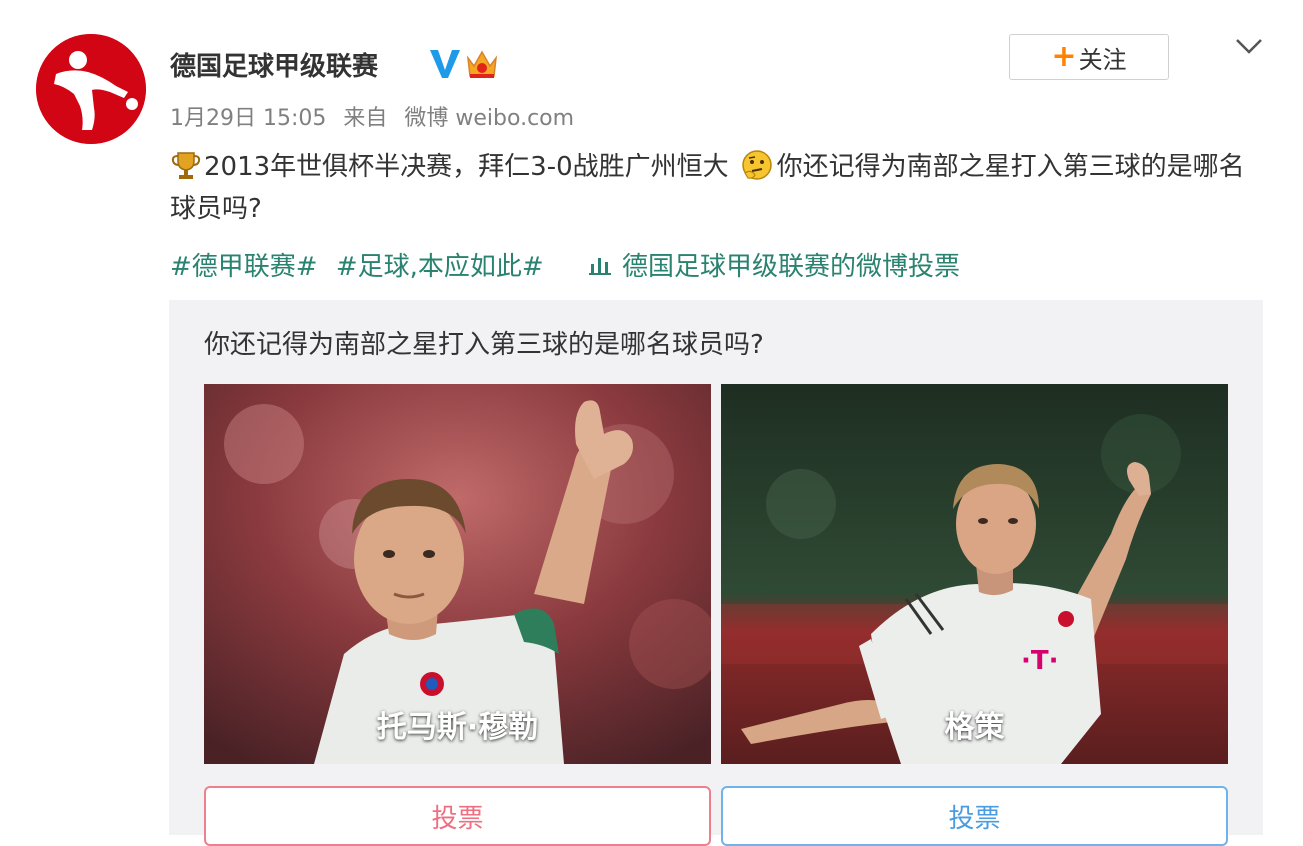 The height and width of the screenshot is (846, 1303). What do you see at coordinates (248, 118) in the screenshot?
I see `post-date: 1月29日 15:05` at bounding box center [248, 118].